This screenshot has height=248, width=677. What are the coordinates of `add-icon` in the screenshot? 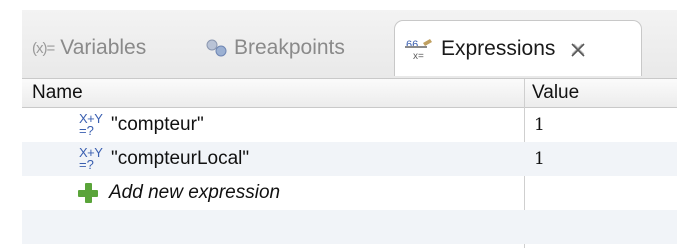 It's located at (88, 193).